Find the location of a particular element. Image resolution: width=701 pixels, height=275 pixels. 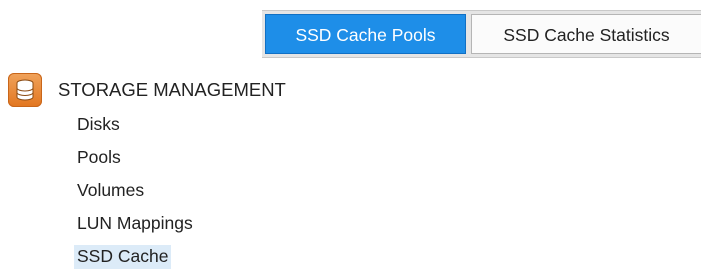

menu-item-ssd-cache: SSD Cache is located at coordinates (135, 258).